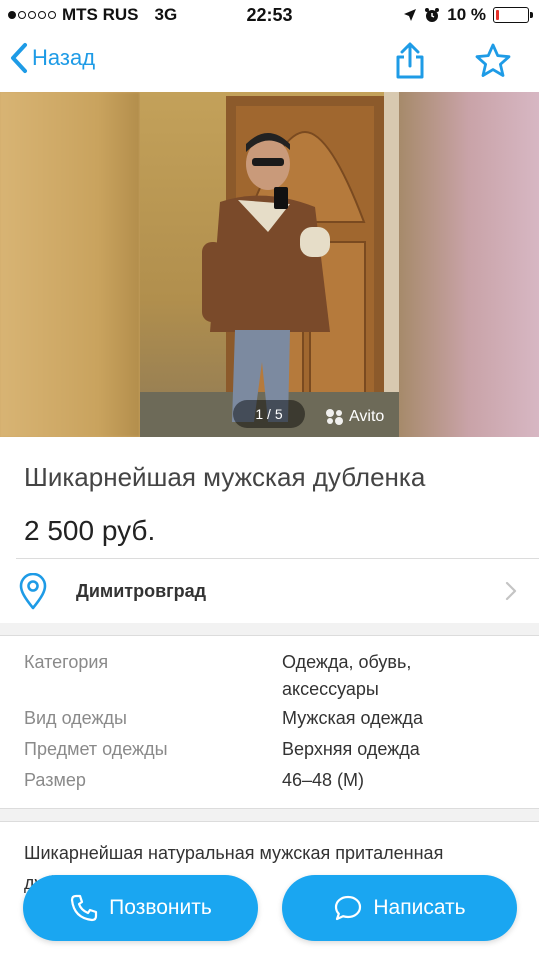 The height and width of the screenshot is (960, 539). I want to click on battery-icon, so click(513, 15).